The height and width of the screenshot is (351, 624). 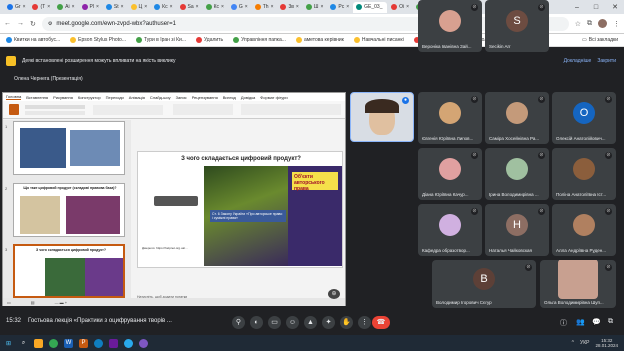 I want to click on ribbon-tab: Формат фігури, so click(x=273, y=97).